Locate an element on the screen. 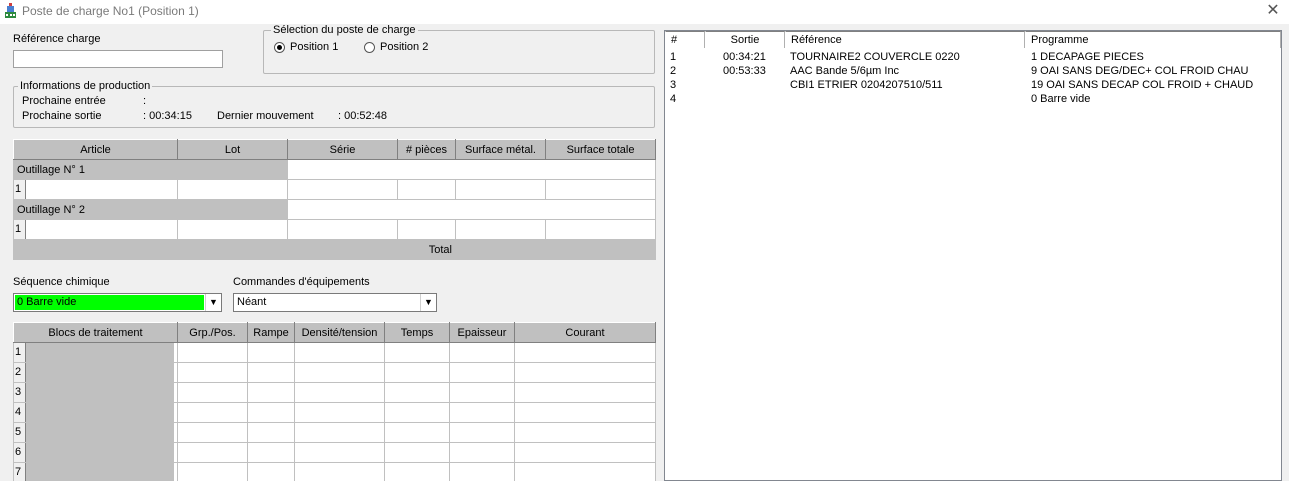 Image resolution: width=1289 pixels, height=481 pixels. item-programme: 9 OAI SANS DEG/DEC+ COL FROID CHAU is located at coordinates (1140, 71).